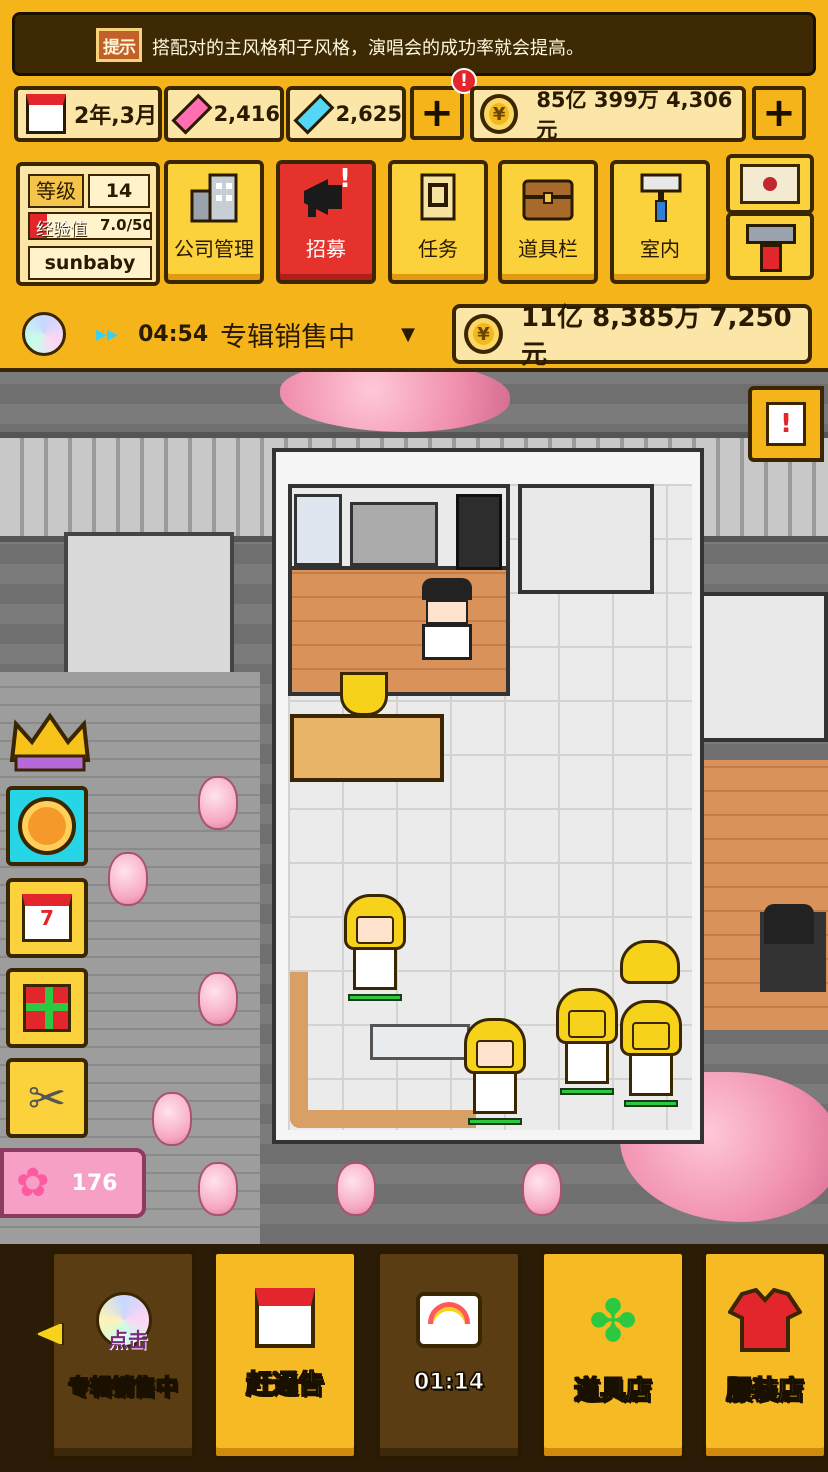  I want to click on manager-character, so click(447, 619).